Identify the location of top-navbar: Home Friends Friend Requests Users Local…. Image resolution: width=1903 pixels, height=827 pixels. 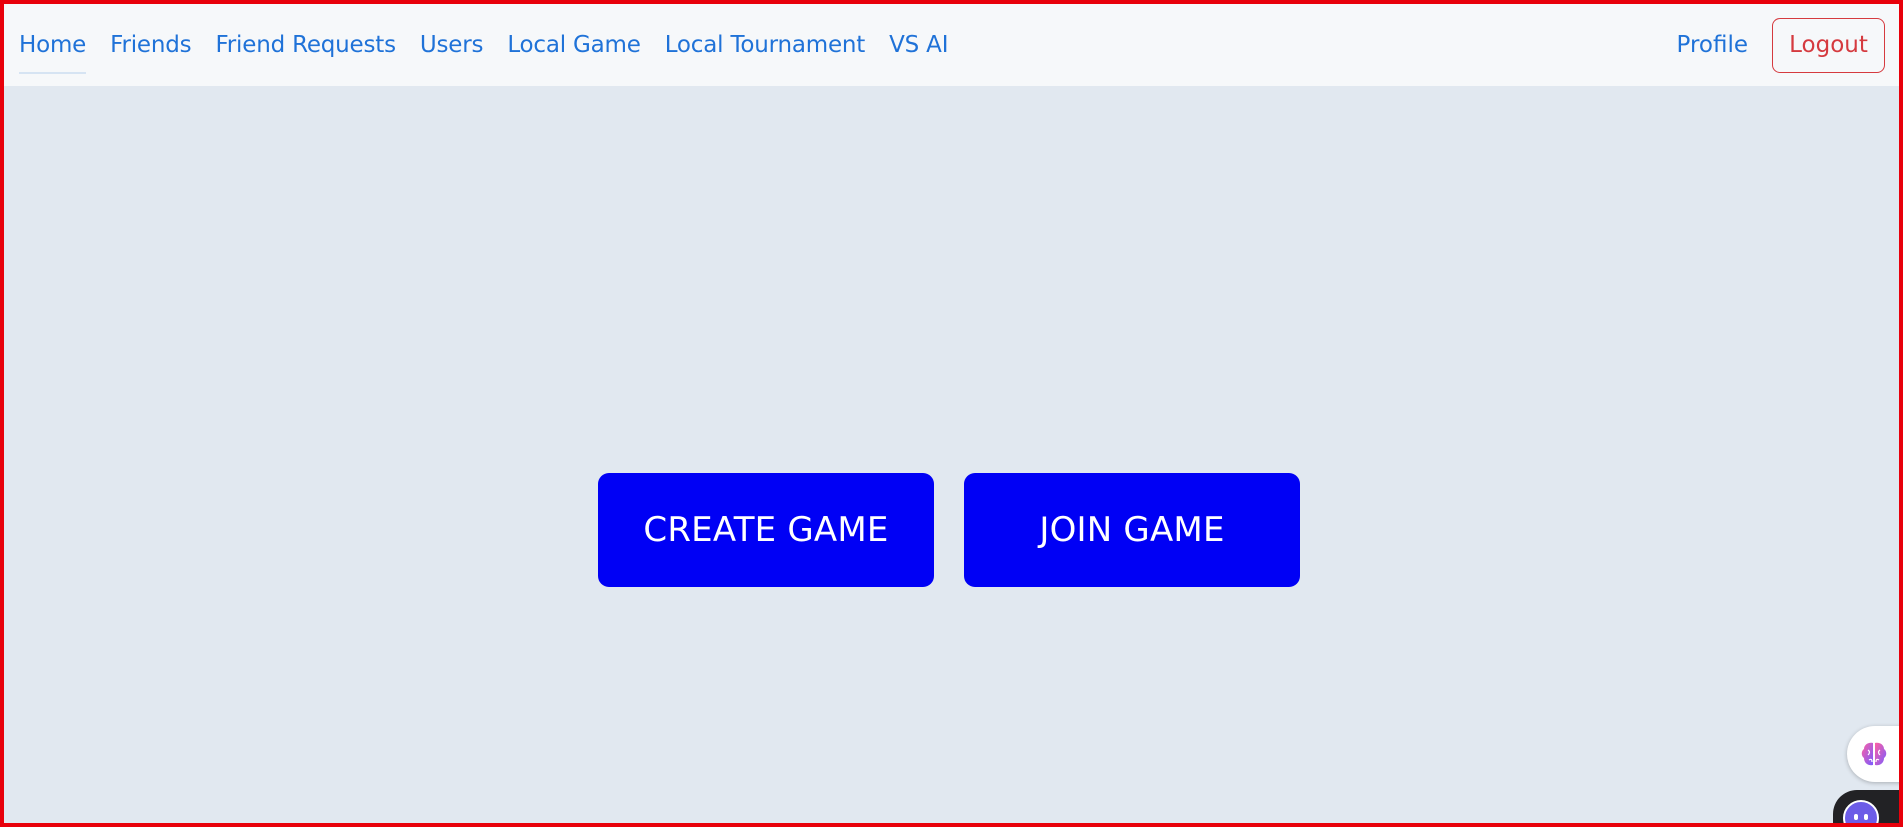
(951, 45).